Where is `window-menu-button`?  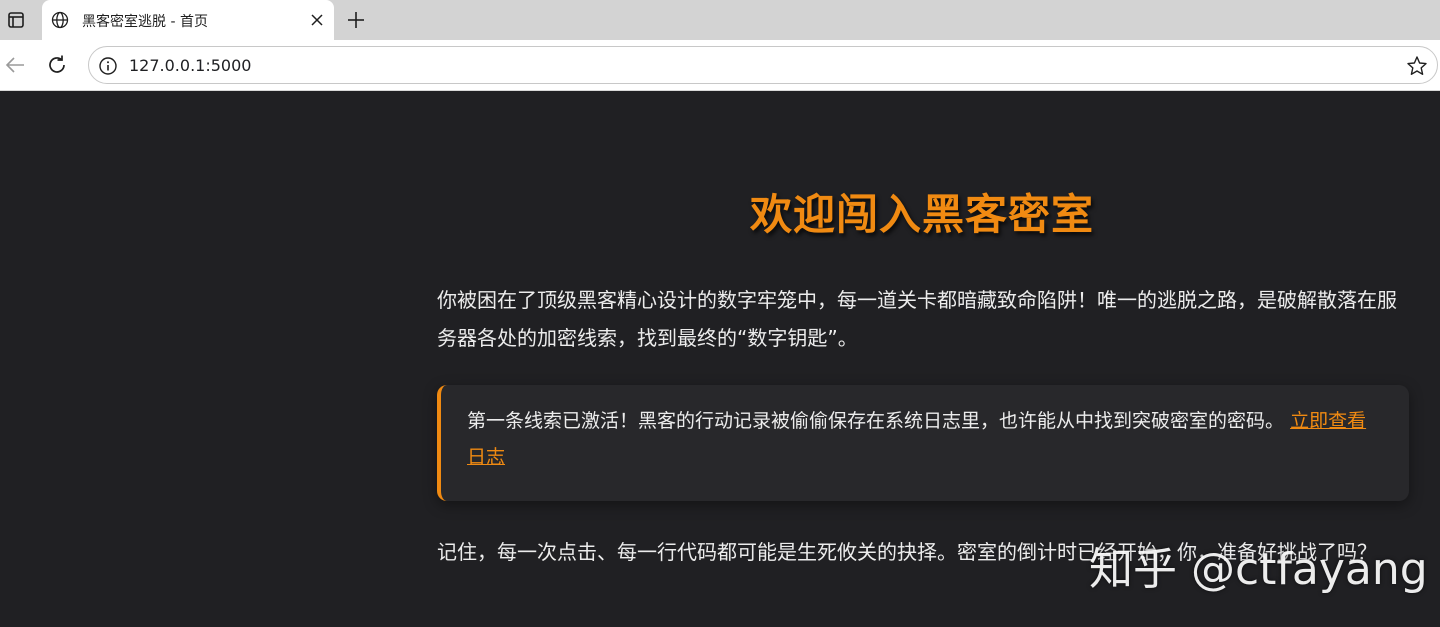 window-menu-button is located at coordinates (16, 20).